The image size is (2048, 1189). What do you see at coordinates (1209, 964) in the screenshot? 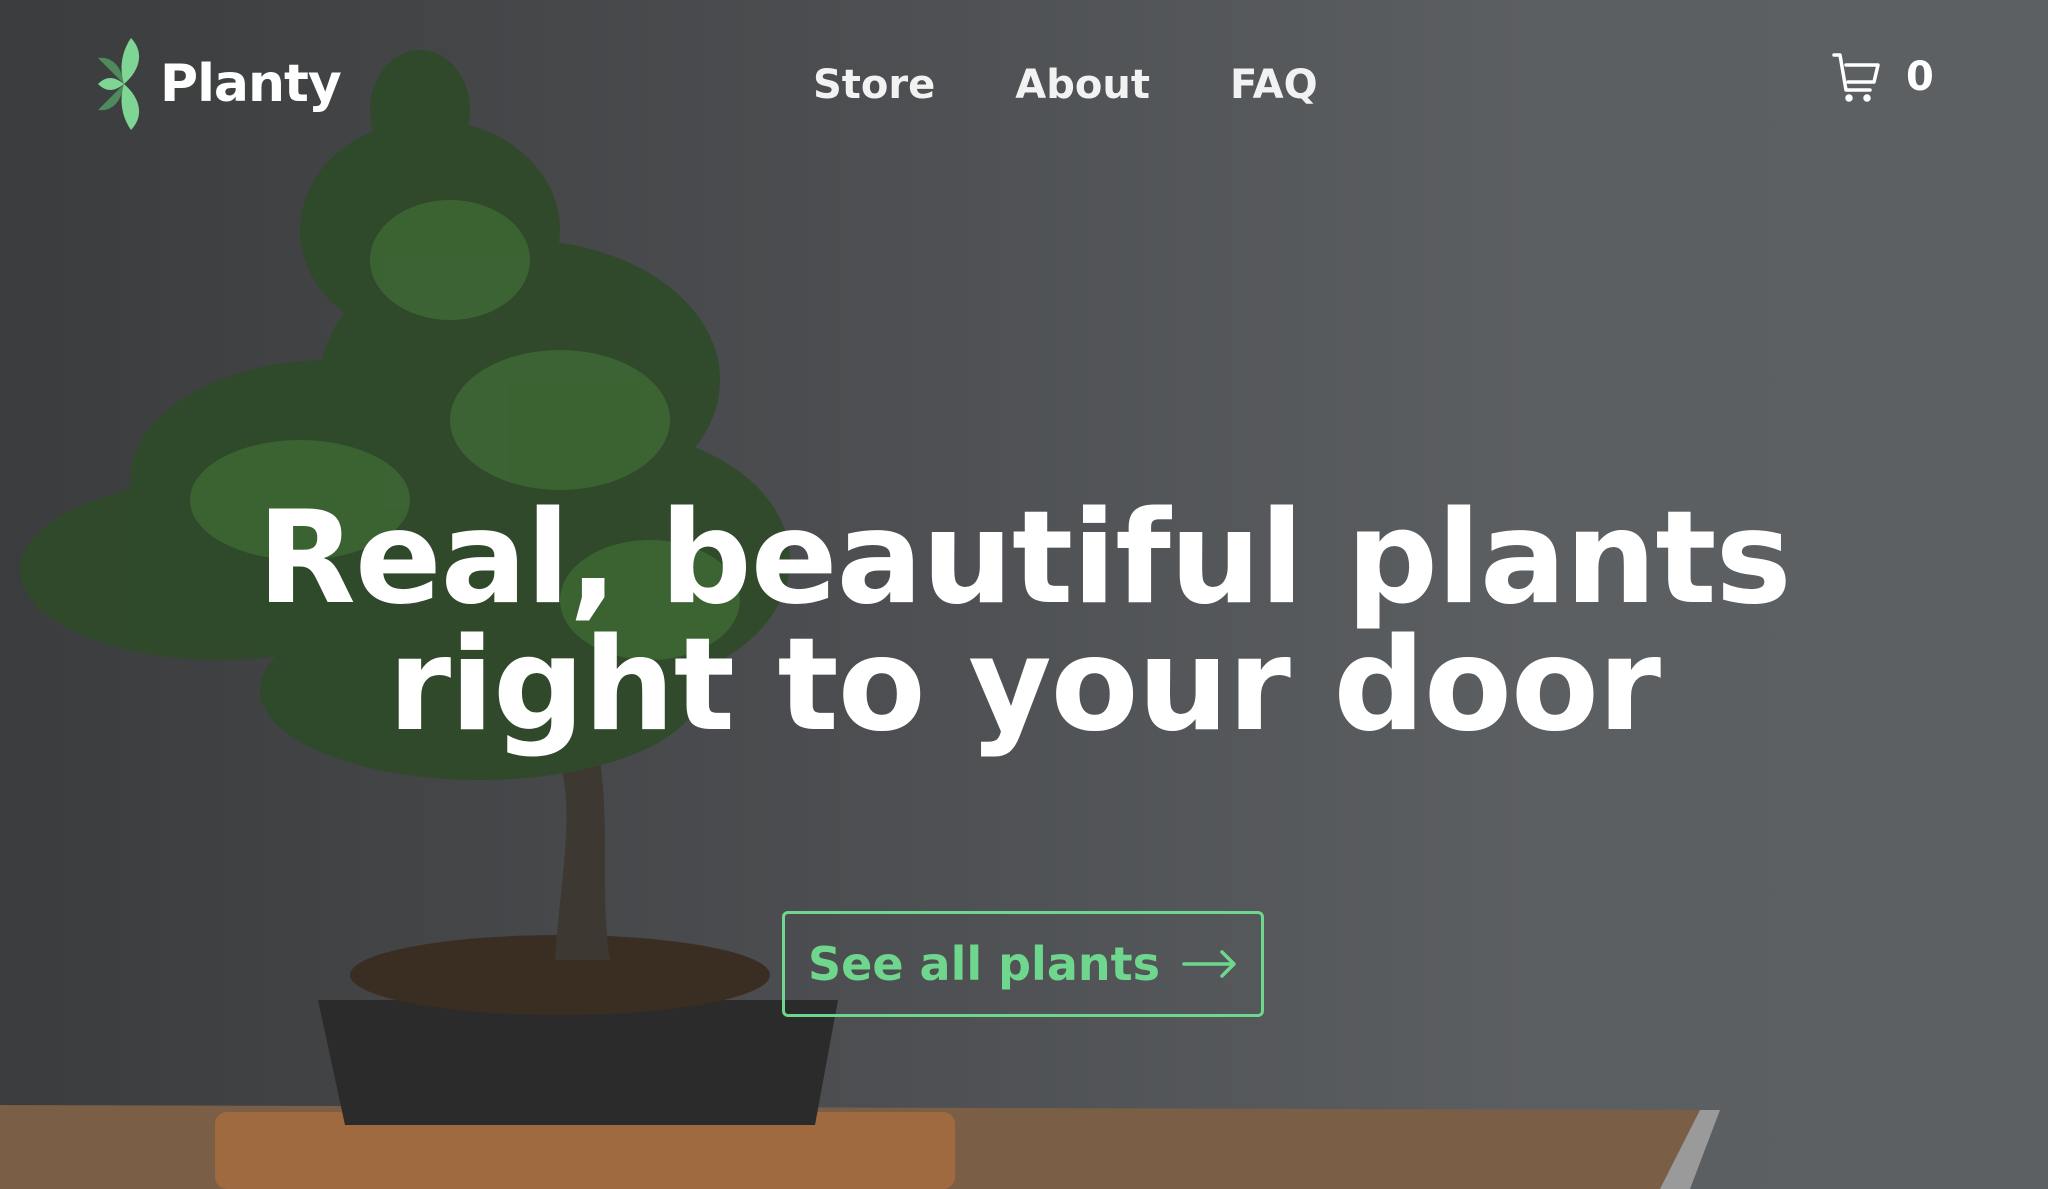
I see `arrow-right-icon` at bounding box center [1209, 964].